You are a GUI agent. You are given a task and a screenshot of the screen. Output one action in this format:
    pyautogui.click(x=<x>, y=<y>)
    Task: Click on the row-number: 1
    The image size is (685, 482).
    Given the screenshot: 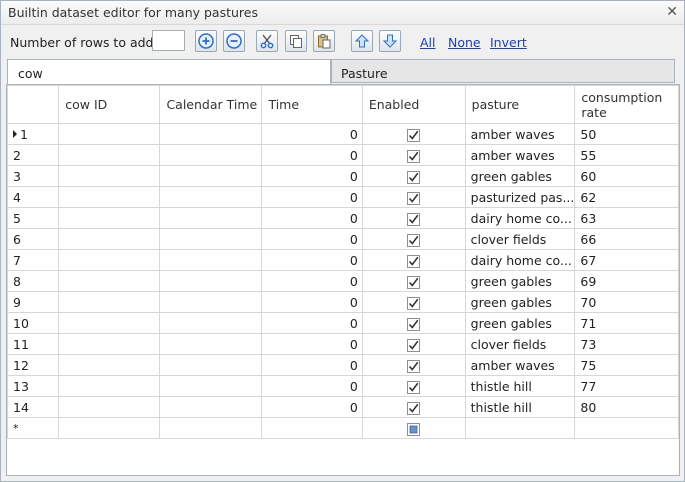 What is the action you would take?
    pyautogui.click(x=33, y=134)
    